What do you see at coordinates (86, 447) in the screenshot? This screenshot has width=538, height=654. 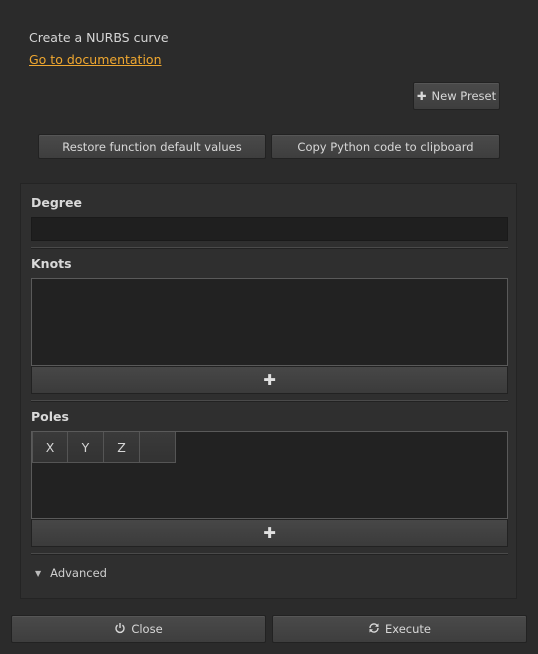 I see `column-header-y: Y` at bounding box center [86, 447].